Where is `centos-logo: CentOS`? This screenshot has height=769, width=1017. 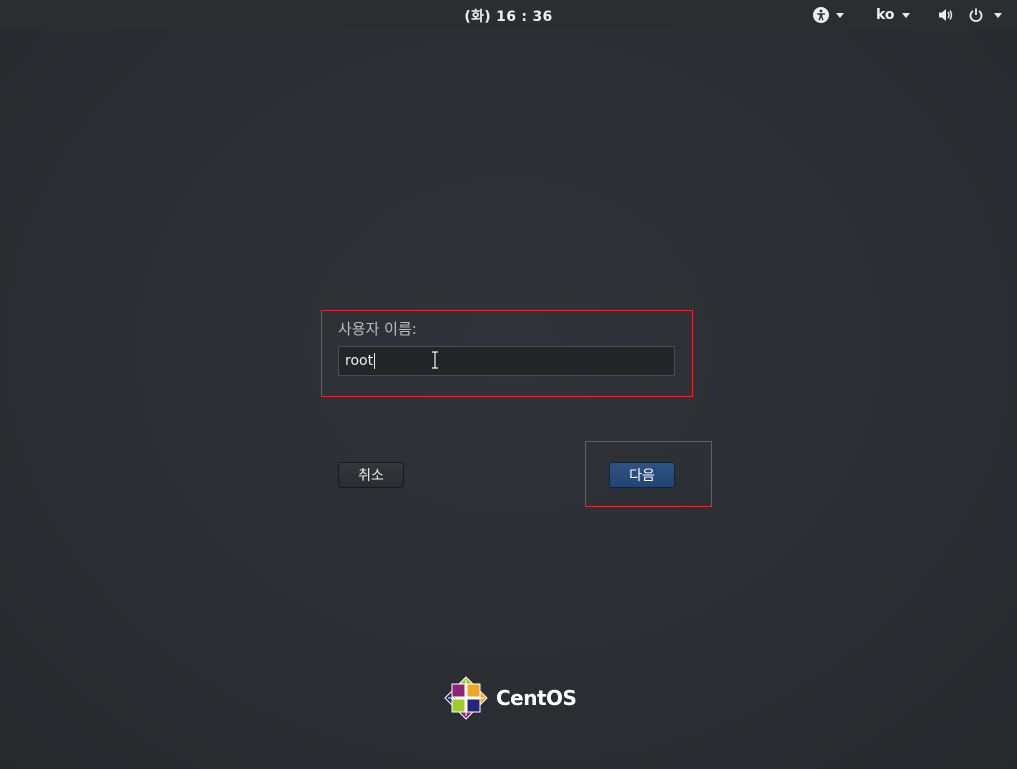
centos-logo: CentOS is located at coordinates (510, 698).